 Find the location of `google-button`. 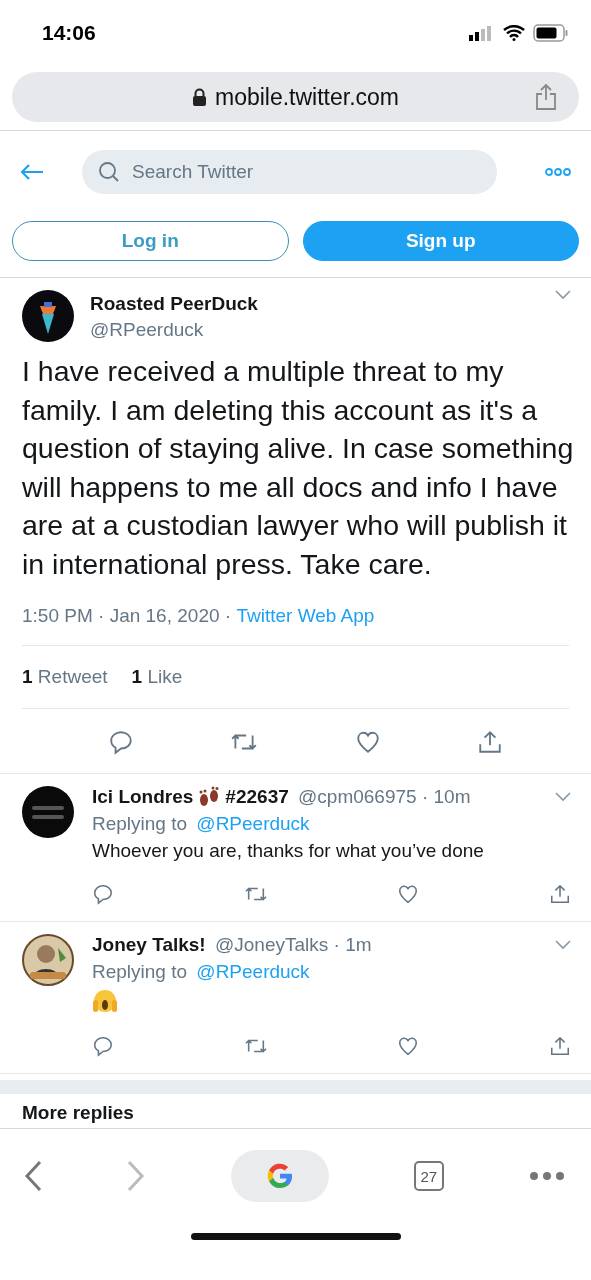

google-button is located at coordinates (279, 1176).